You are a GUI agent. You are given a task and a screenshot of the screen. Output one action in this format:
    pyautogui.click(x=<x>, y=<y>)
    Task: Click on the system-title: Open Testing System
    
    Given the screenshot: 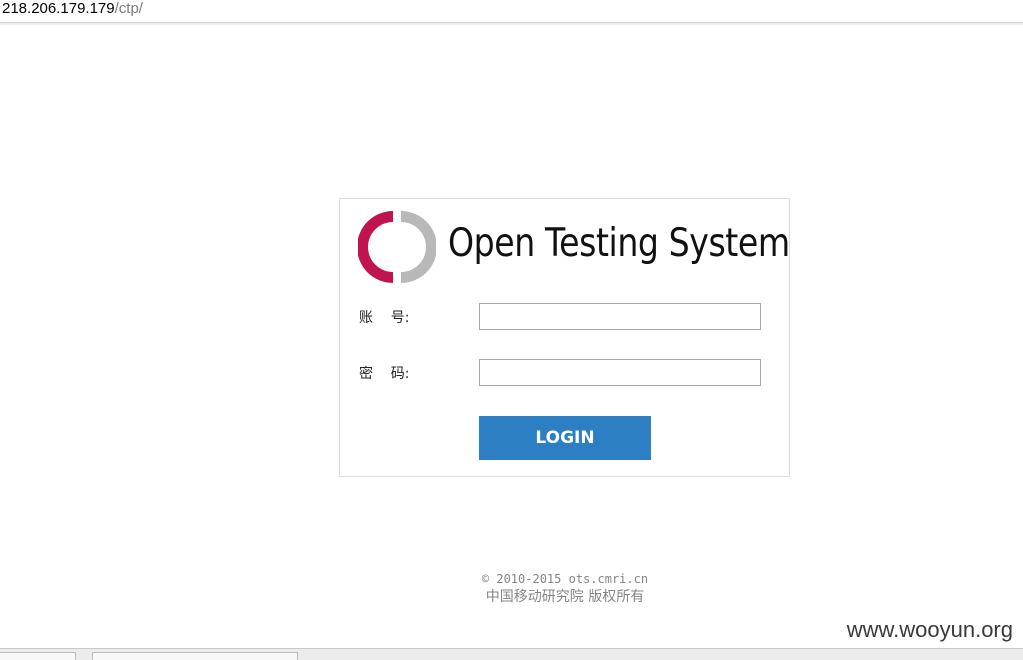 What is the action you would take?
    pyautogui.click(x=619, y=243)
    